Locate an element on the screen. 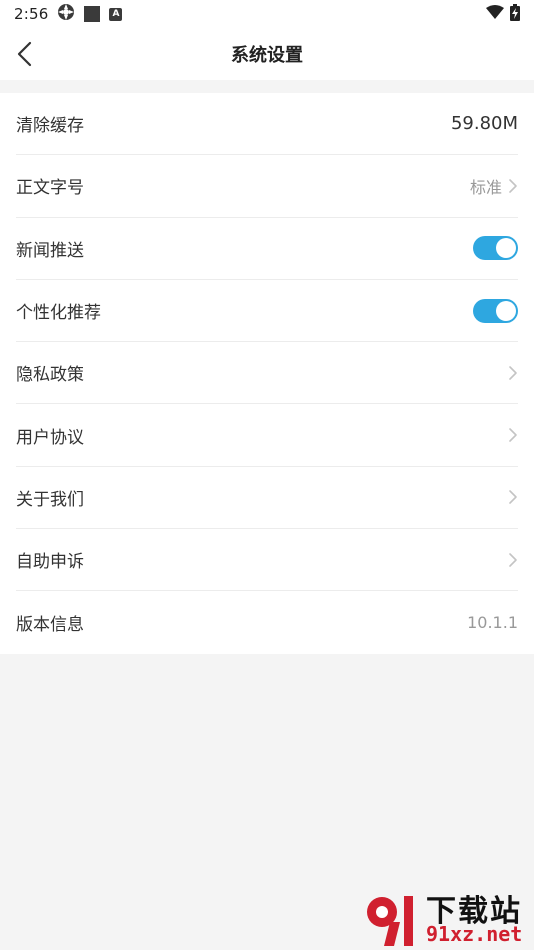 This screenshot has height=950, width=534. row-label: 新闻推送 is located at coordinates (50, 250).